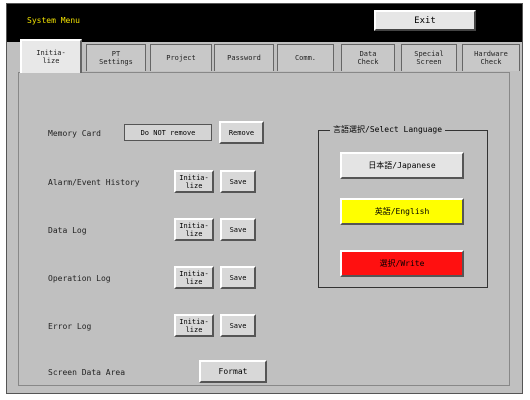 The width and height of the screenshot is (530, 400). Describe the element at coordinates (238, 229) in the screenshot. I see `data-log-save-button: Save` at that location.